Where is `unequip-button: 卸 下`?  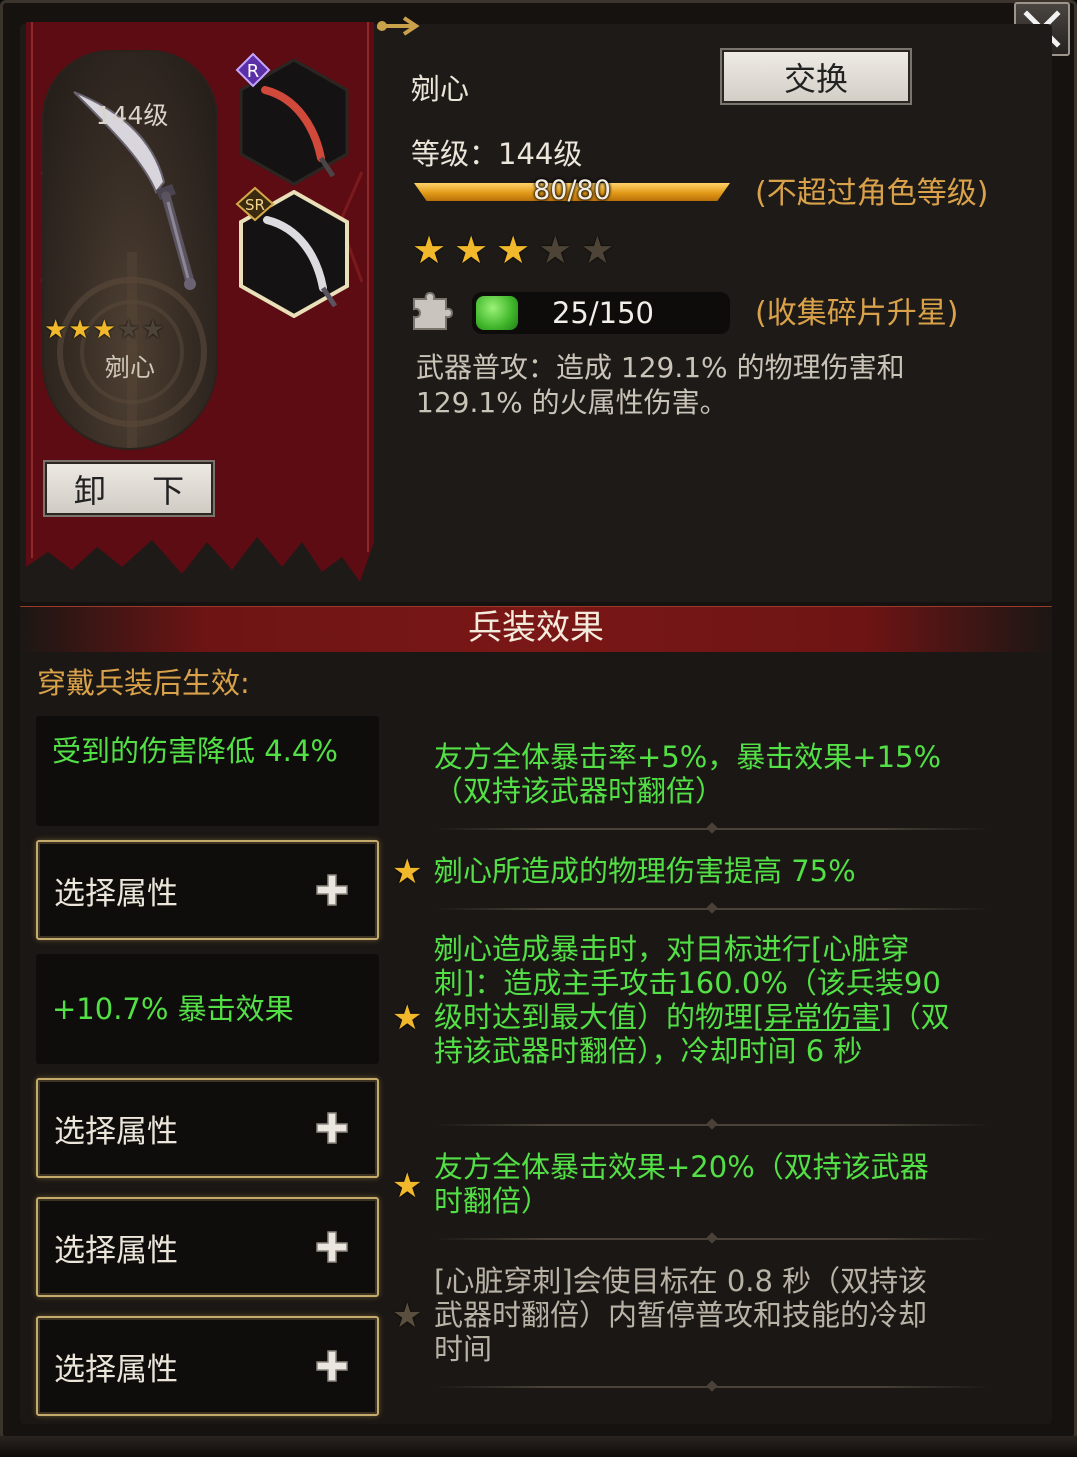 unequip-button: 卸 下 is located at coordinates (129, 488).